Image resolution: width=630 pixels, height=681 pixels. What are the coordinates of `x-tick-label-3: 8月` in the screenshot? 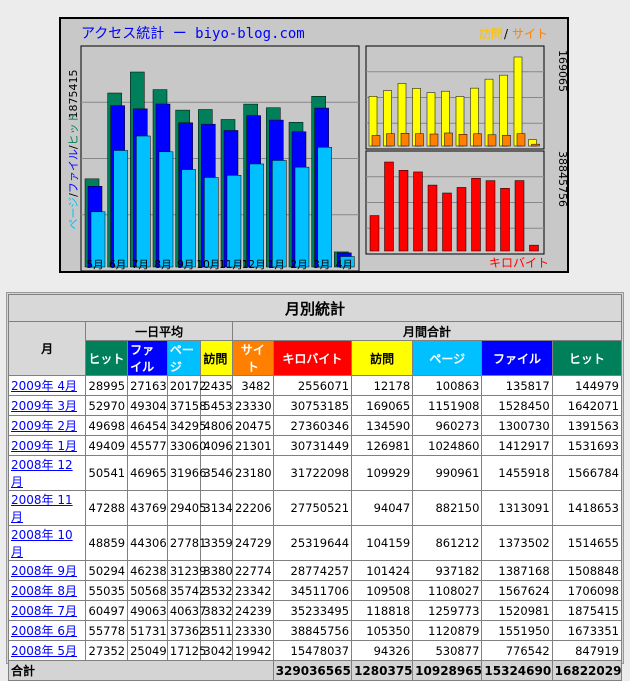 It's located at (162, 265).